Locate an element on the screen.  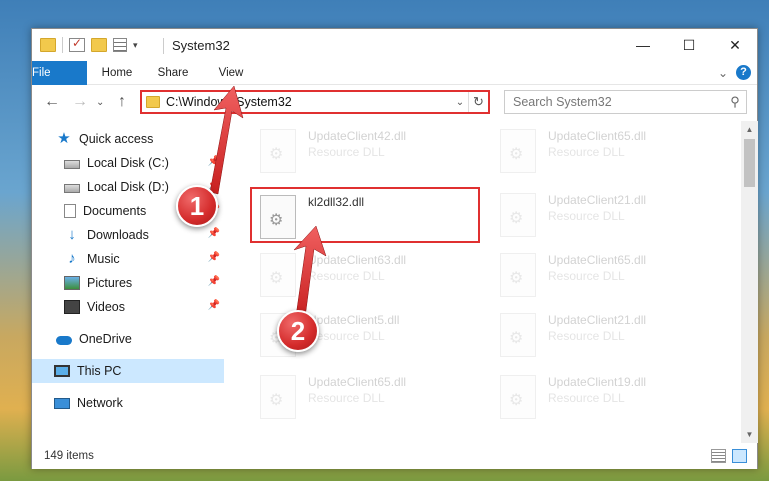
tiles-view-icon is located at coordinates (739, 456).